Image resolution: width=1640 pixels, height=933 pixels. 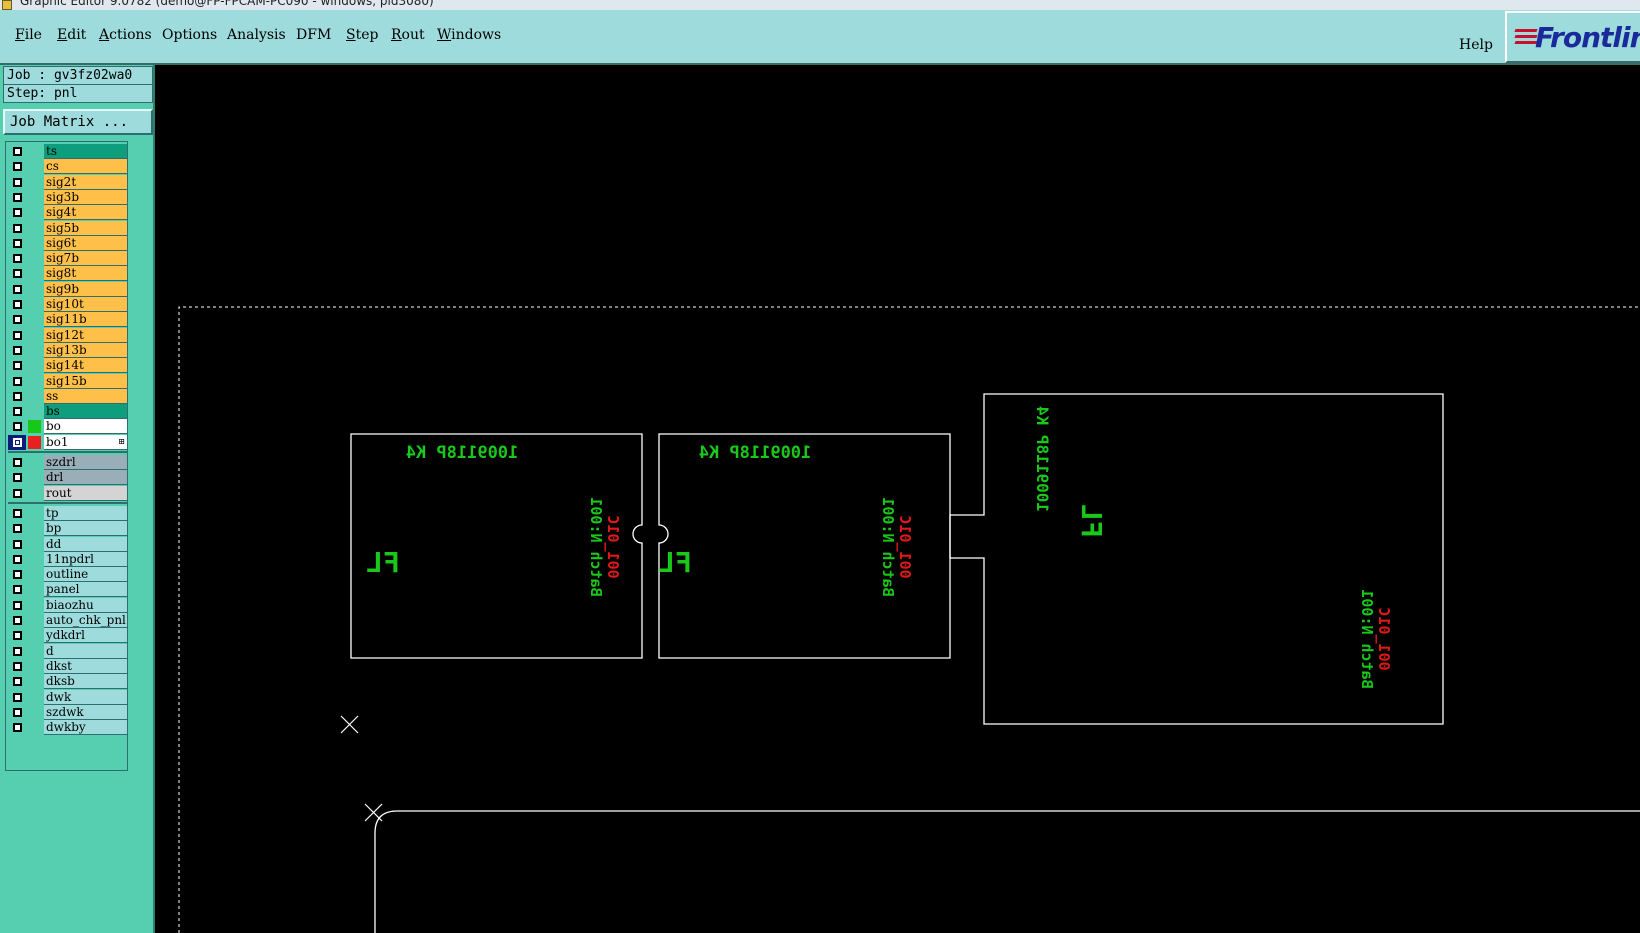 What do you see at coordinates (85, 666) in the screenshot?
I see `layer-name: dkst` at bounding box center [85, 666].